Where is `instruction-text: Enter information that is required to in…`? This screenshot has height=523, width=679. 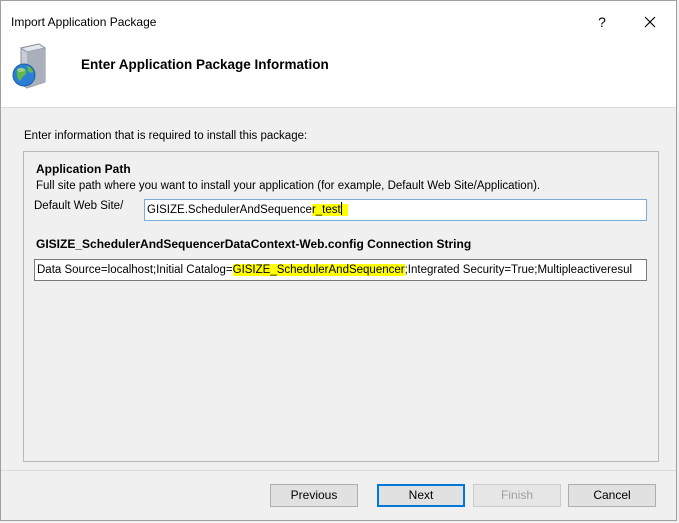
instruction-text: Enter information that is required to in… is located at coordinates (166, 136).